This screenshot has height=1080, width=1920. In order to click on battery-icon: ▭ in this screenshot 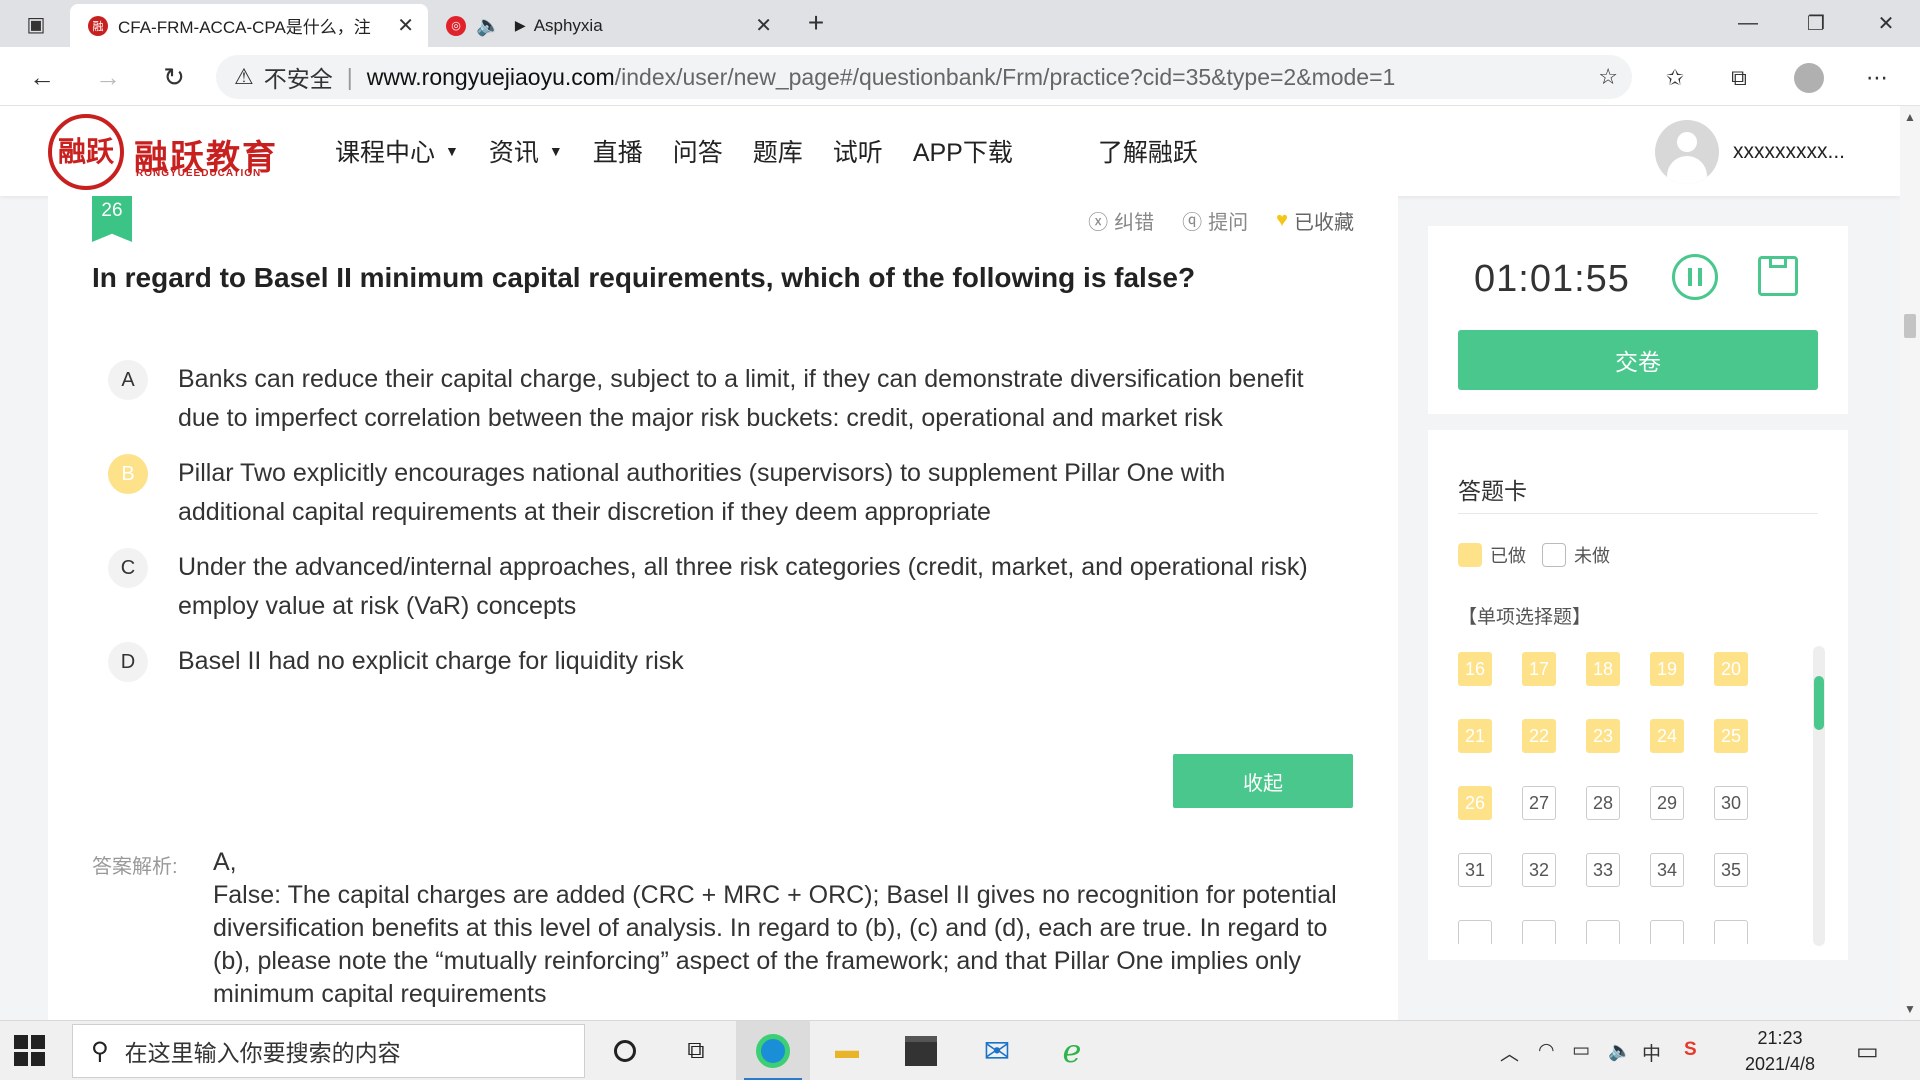, I will do `click(1581, 1050)`.